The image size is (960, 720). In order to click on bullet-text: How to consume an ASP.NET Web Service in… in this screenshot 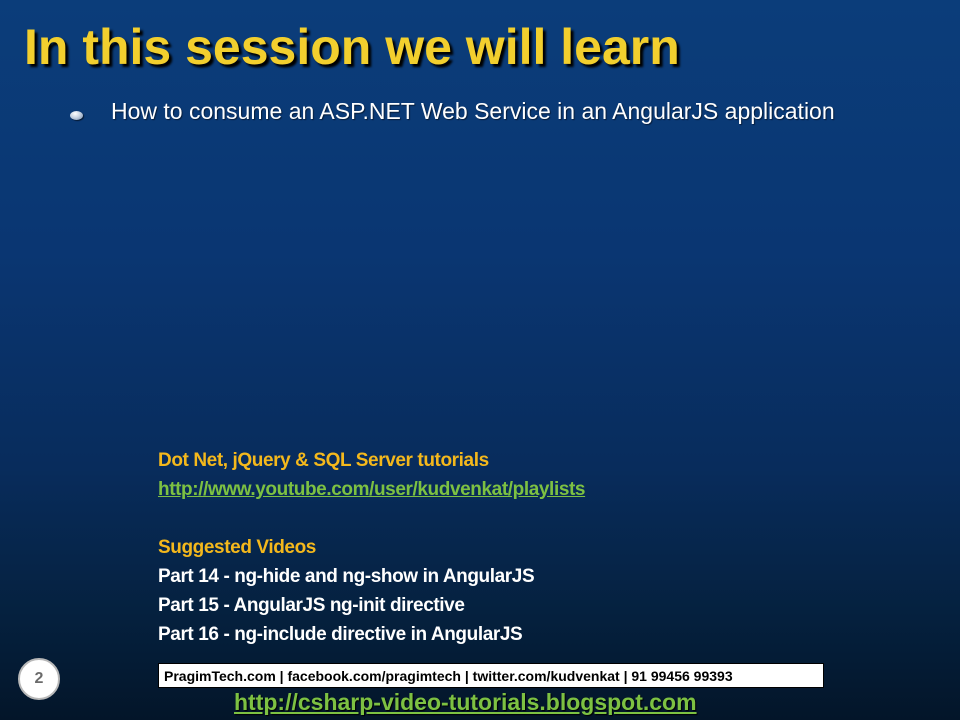, I will do `click(473, 111)`.